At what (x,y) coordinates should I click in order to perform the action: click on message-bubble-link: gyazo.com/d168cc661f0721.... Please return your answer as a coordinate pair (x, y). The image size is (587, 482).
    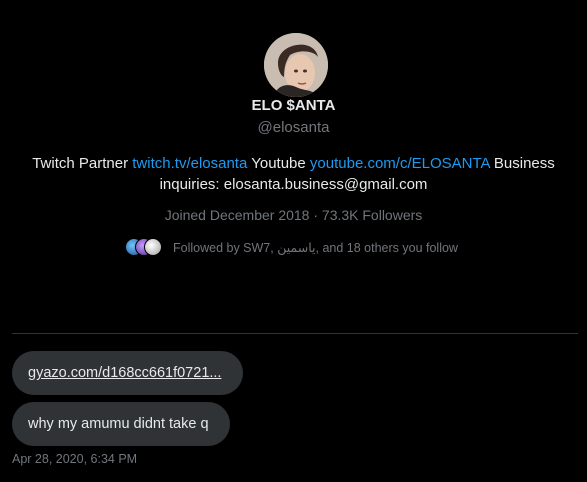
    Looking at the image, I should click on (127, 373).